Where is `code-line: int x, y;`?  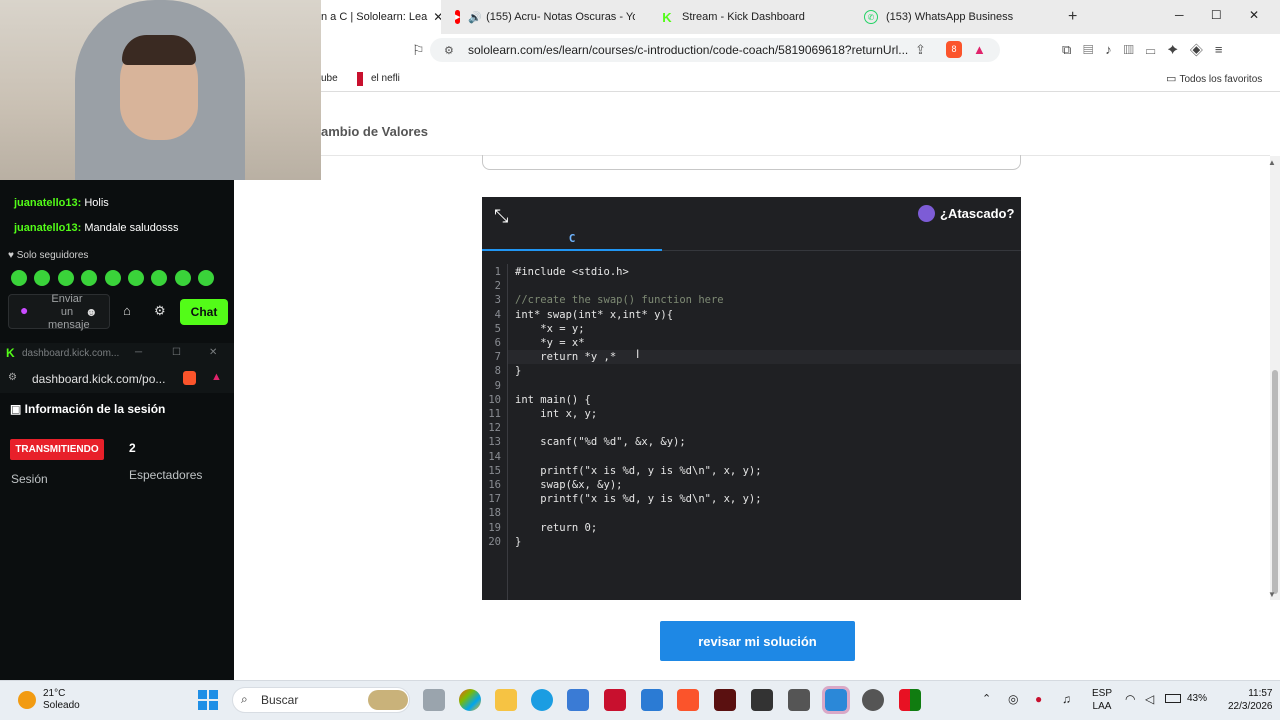
code-line: int x, y; is located at coordinates (556, 414).